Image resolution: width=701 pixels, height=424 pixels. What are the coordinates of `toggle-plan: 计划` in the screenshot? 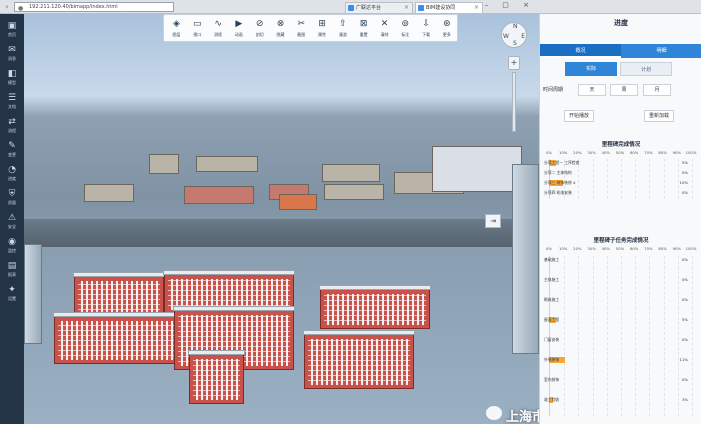 It's located at (646, 69).